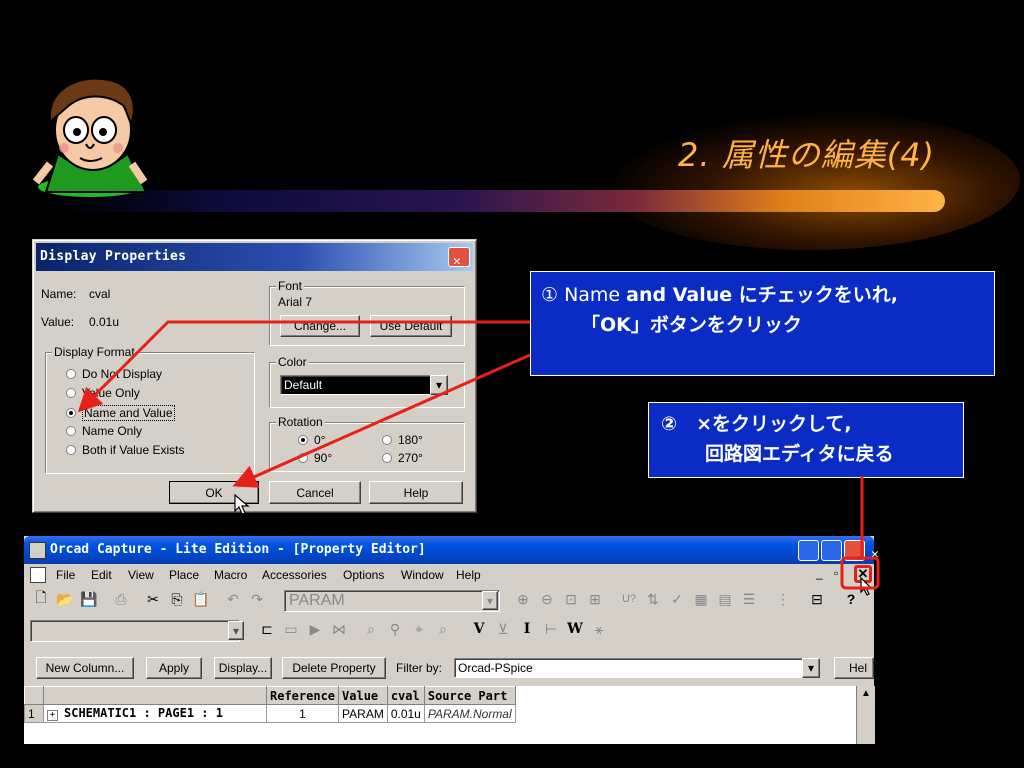  I want to click on expand-icon: +, so click(52, 715).